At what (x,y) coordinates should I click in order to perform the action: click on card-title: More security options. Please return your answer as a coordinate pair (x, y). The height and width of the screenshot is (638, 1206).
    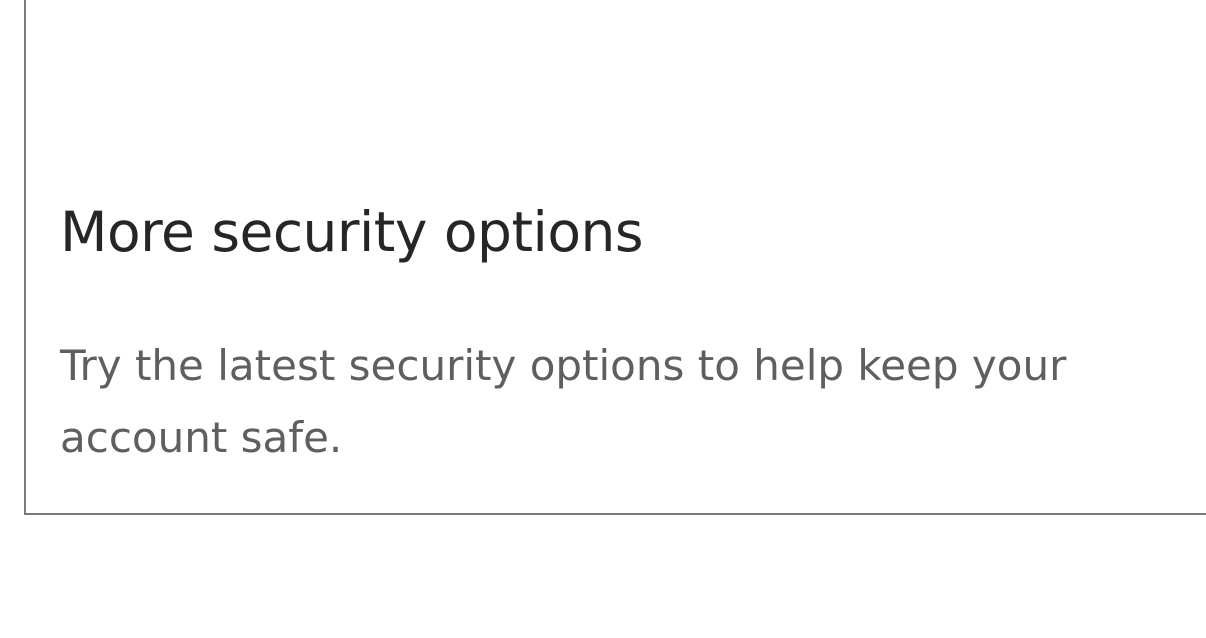
    Looking at the image, I should click on (351, 232).